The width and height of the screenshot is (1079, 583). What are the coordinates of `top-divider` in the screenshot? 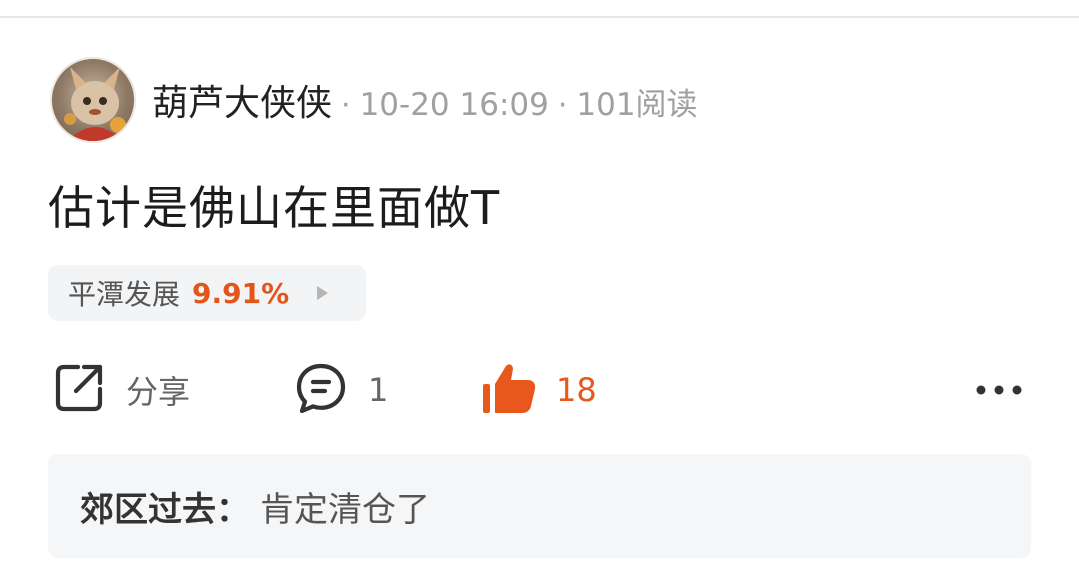 It's located at (539, 17).